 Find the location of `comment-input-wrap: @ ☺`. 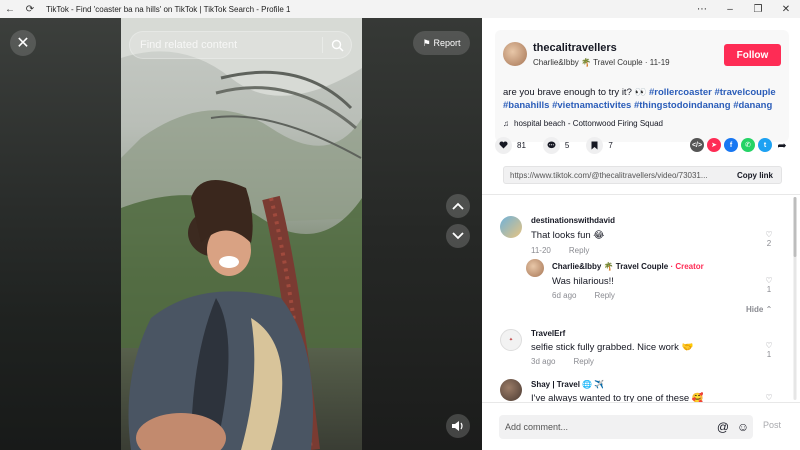

comment-input-wrap: @ ☺ is located at coordinates (626, 427).